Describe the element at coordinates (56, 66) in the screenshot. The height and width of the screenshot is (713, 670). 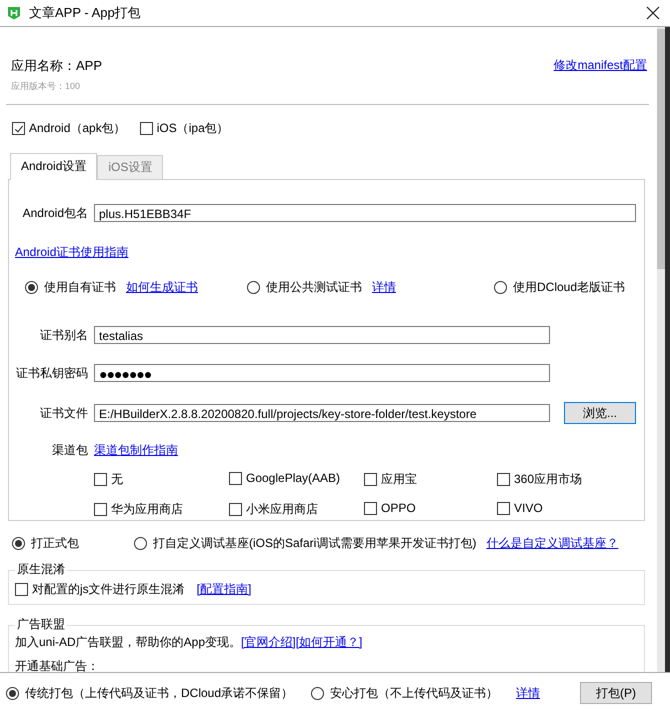
I see `app-name: 应用名称：APP` at that location.